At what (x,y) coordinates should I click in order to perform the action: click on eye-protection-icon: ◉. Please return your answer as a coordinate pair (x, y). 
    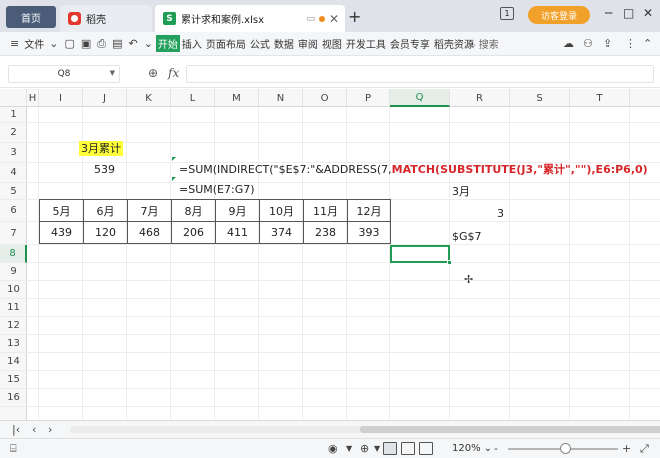
    Looking at the image, I should click on (333, 448).